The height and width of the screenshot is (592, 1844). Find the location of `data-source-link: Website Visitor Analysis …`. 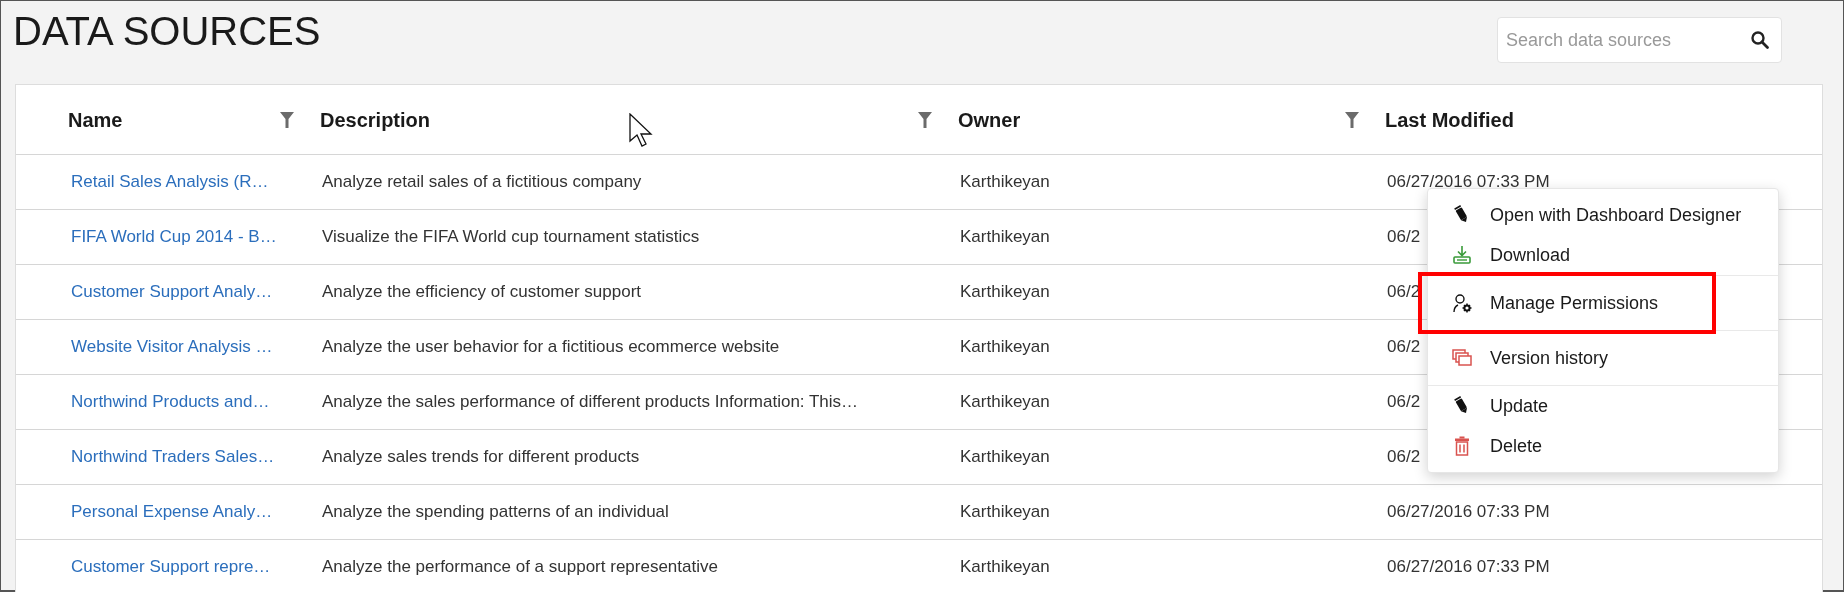

data-source-link: Website Visitor Analysis … is located at coordinates (144, 347).